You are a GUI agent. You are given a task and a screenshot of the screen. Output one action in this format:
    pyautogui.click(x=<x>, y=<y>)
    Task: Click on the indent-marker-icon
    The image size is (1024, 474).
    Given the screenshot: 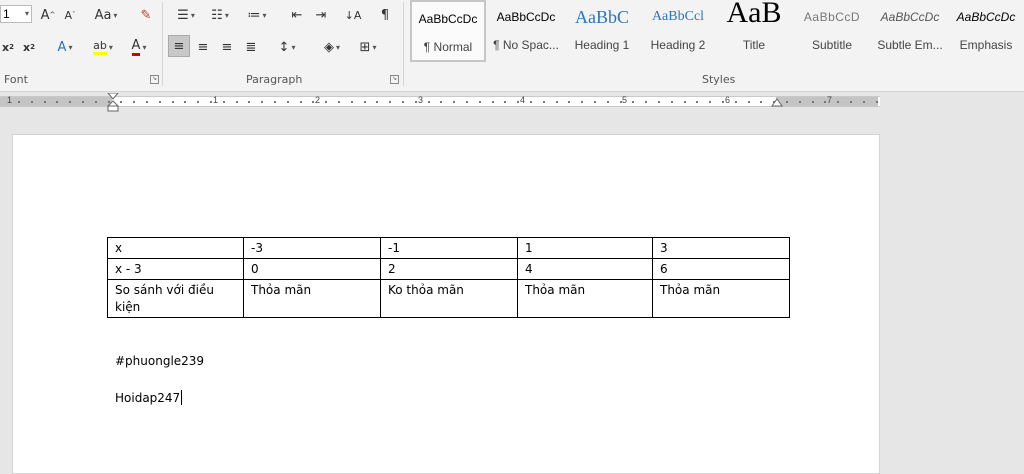 What is the action you would take?
    pyautogui.click(x=113, y=103)
    